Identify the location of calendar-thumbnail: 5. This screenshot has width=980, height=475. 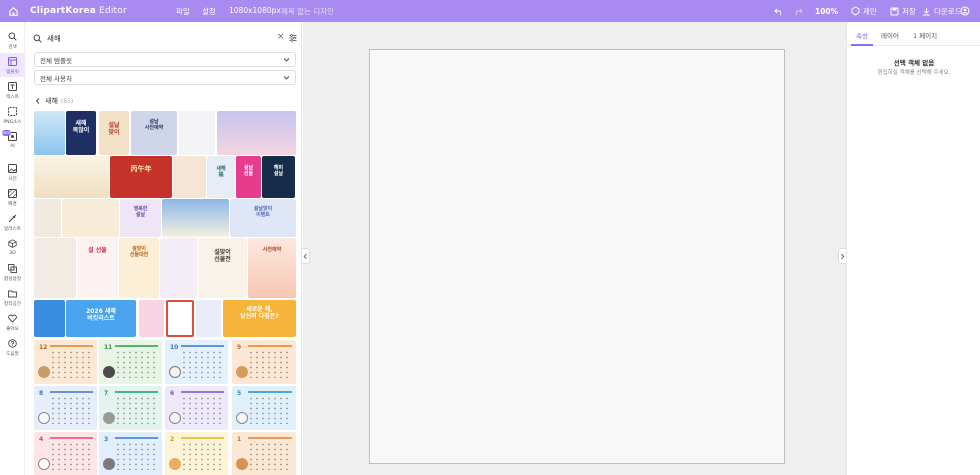
(264, 408).